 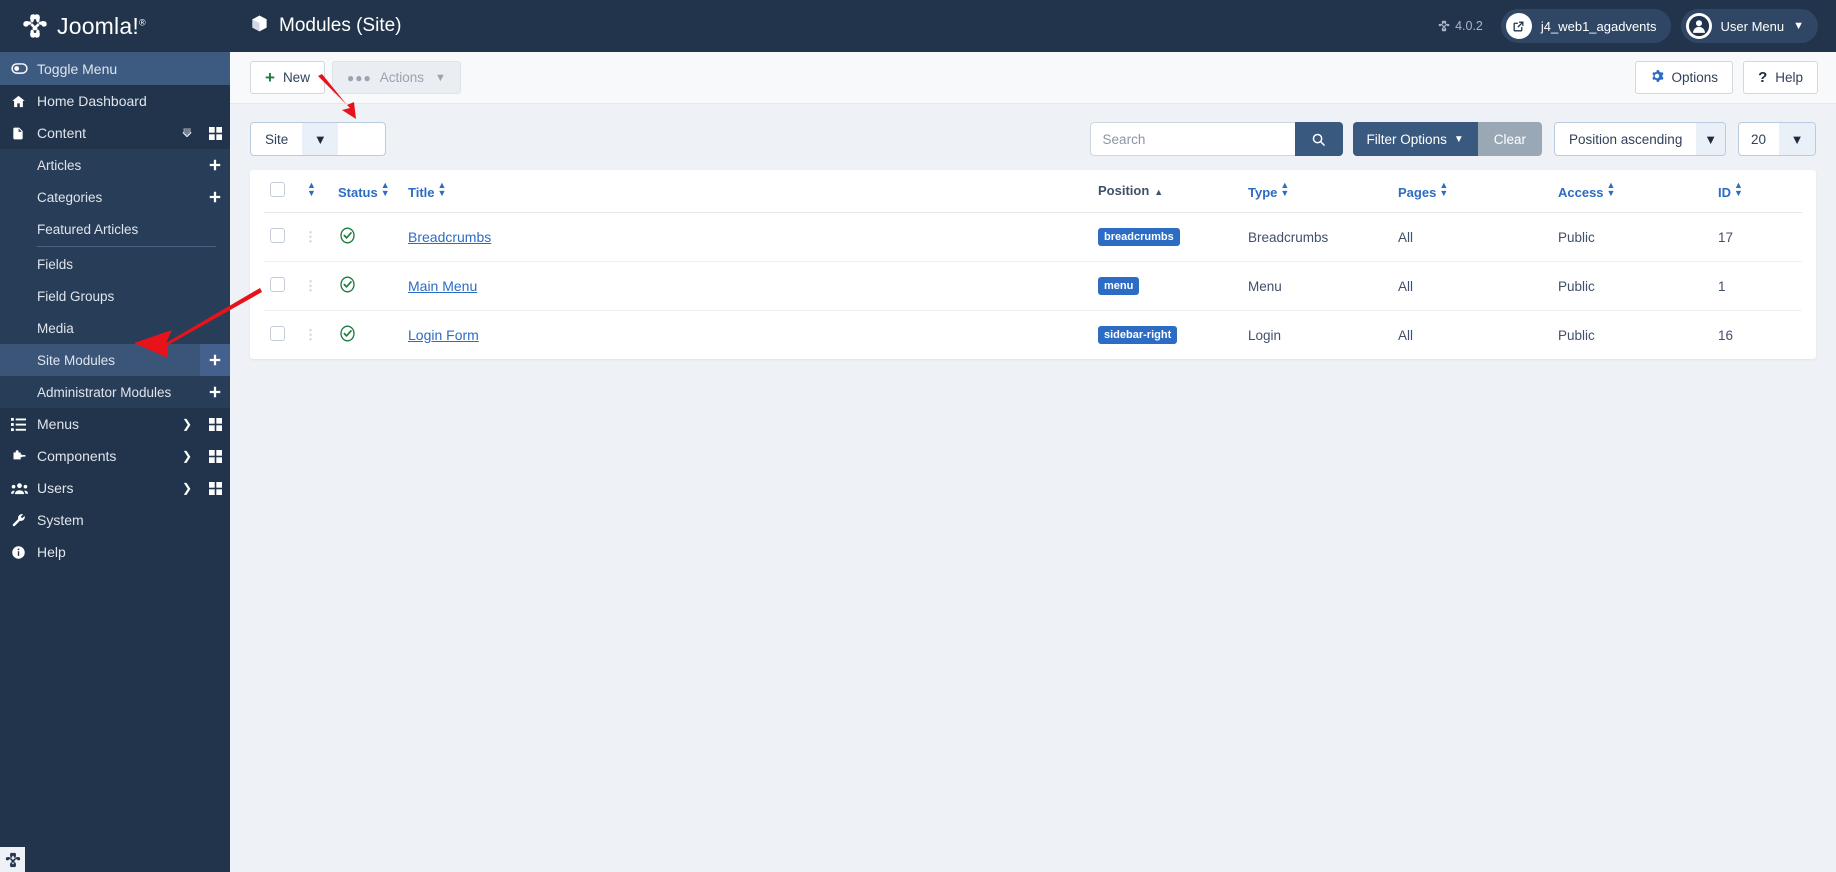 I want to click on search-input, so click(x=1192, y=139).